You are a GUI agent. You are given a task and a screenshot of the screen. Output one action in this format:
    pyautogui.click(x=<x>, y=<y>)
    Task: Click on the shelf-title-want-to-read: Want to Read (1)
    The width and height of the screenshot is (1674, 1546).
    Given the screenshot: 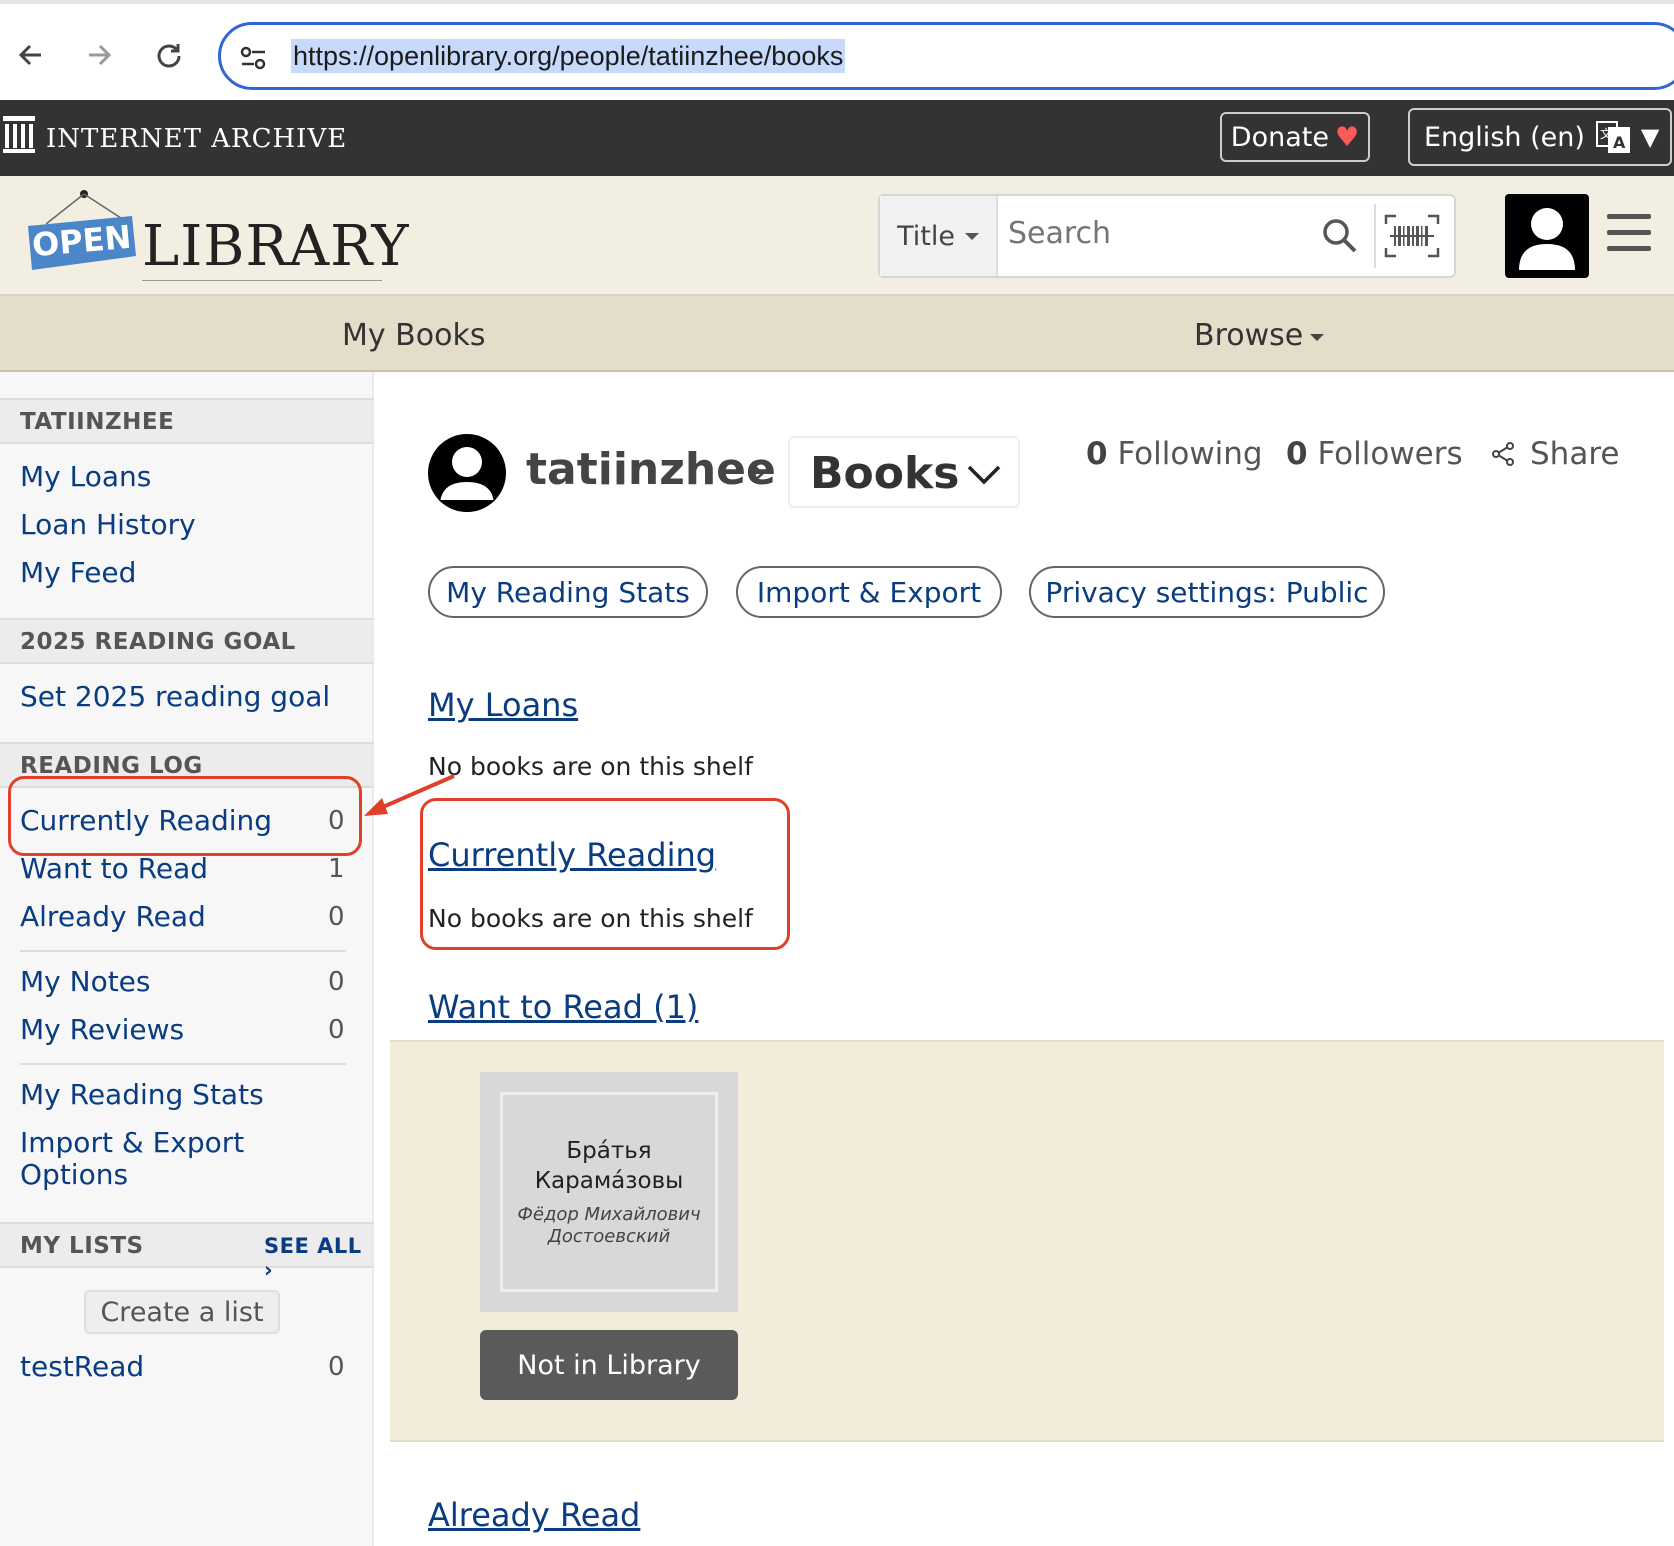 What is the action you would take?
    pyautogui.click(x=563, y=1007)
    